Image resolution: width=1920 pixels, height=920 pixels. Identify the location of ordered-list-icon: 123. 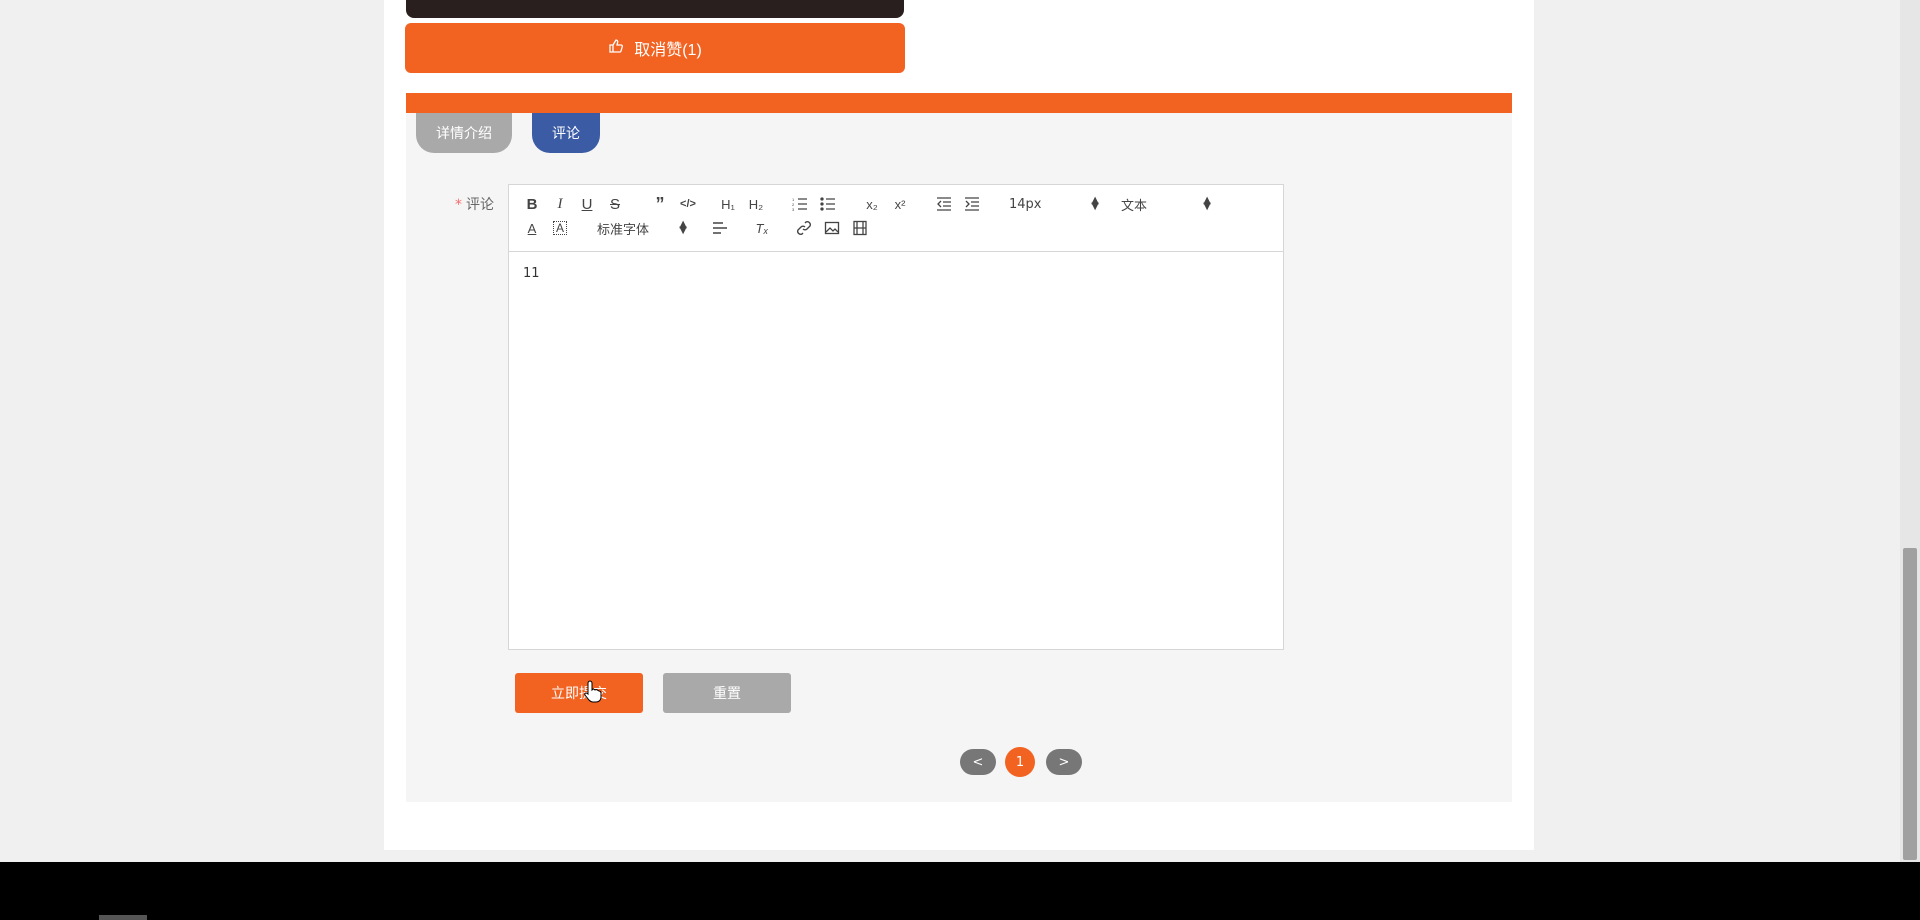
(800, 204).